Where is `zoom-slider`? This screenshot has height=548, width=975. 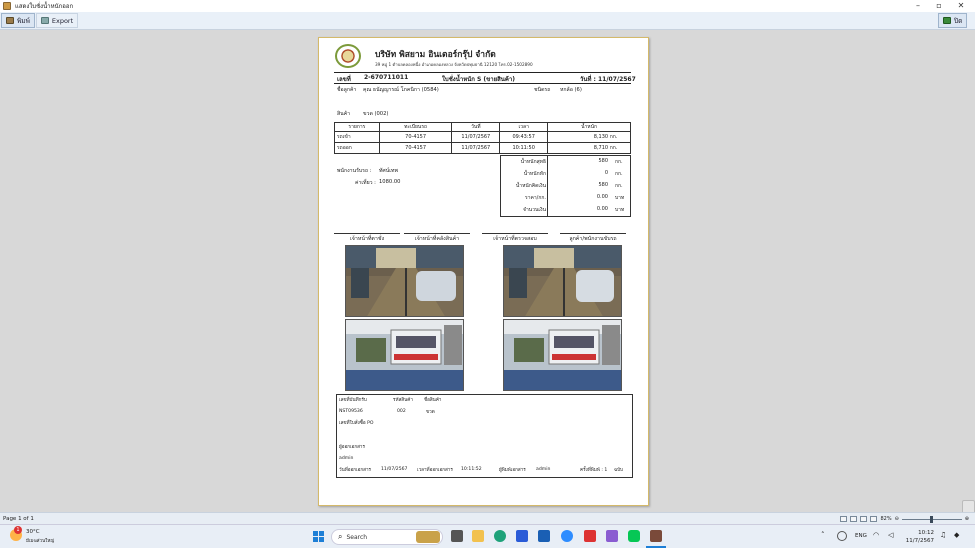
zoom-slider is located at coordinates (931, 519).